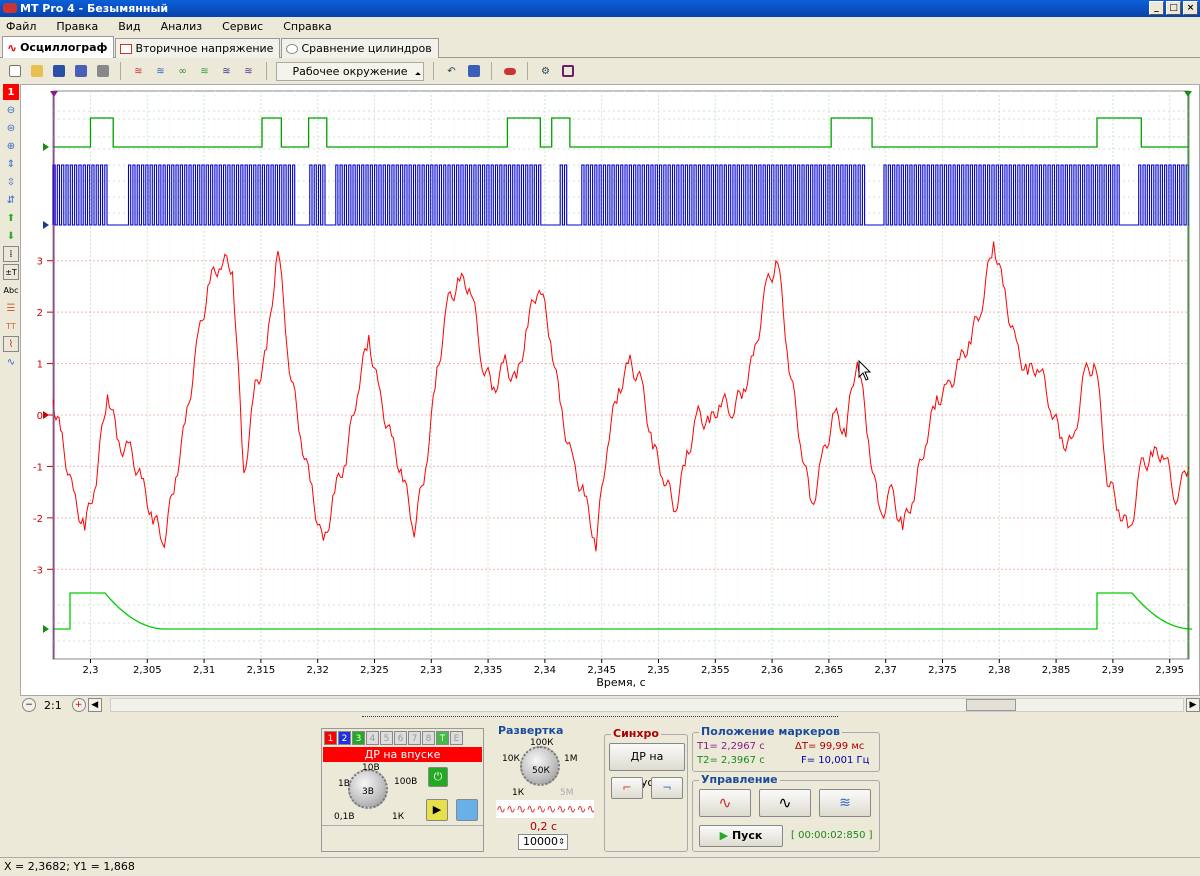 This screenshot has height=876, width=1200. Describe the element at coordinates (53, 705) in the screenshot. I see `zoom-level: 2:1` at that location.